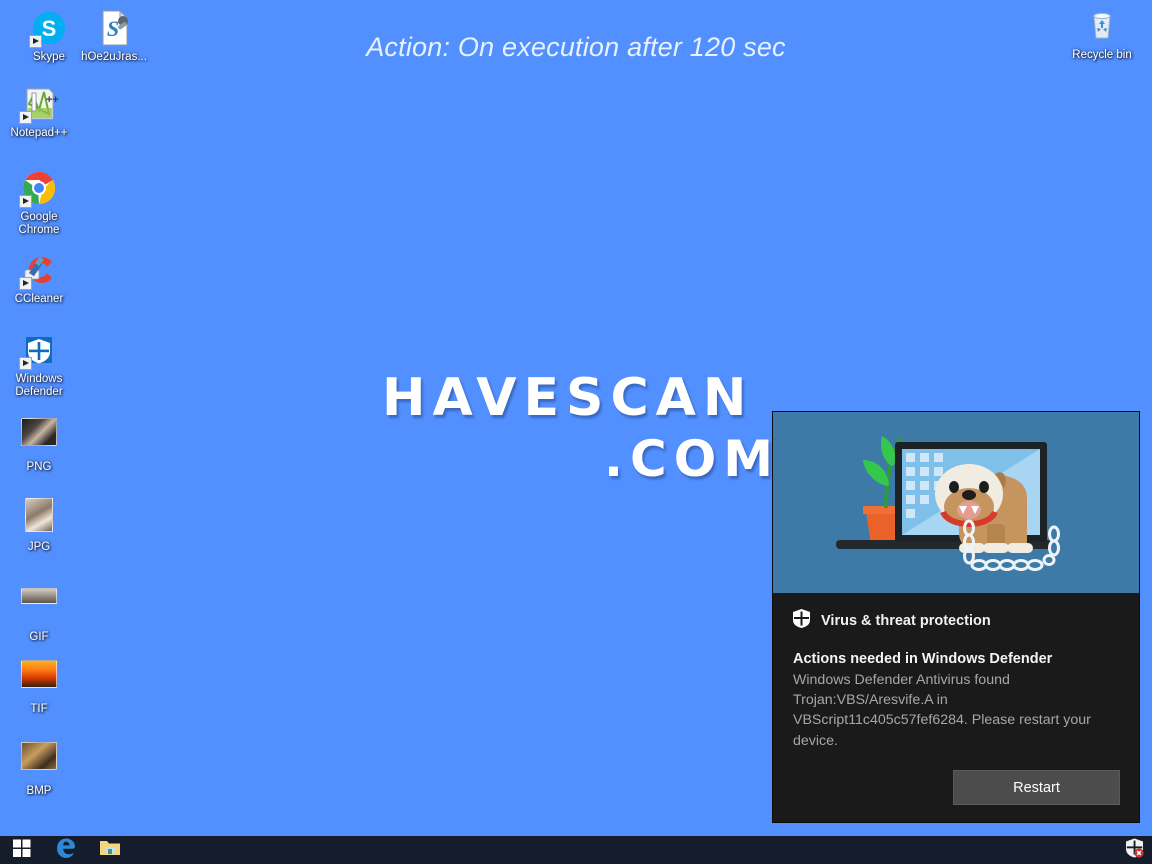 The image size is (1152, 864). What do you see at coordinates (39, 385) in the screenshot?
I see `desktop-icon-label: Windows Defender` at bounding box center [39, 385].